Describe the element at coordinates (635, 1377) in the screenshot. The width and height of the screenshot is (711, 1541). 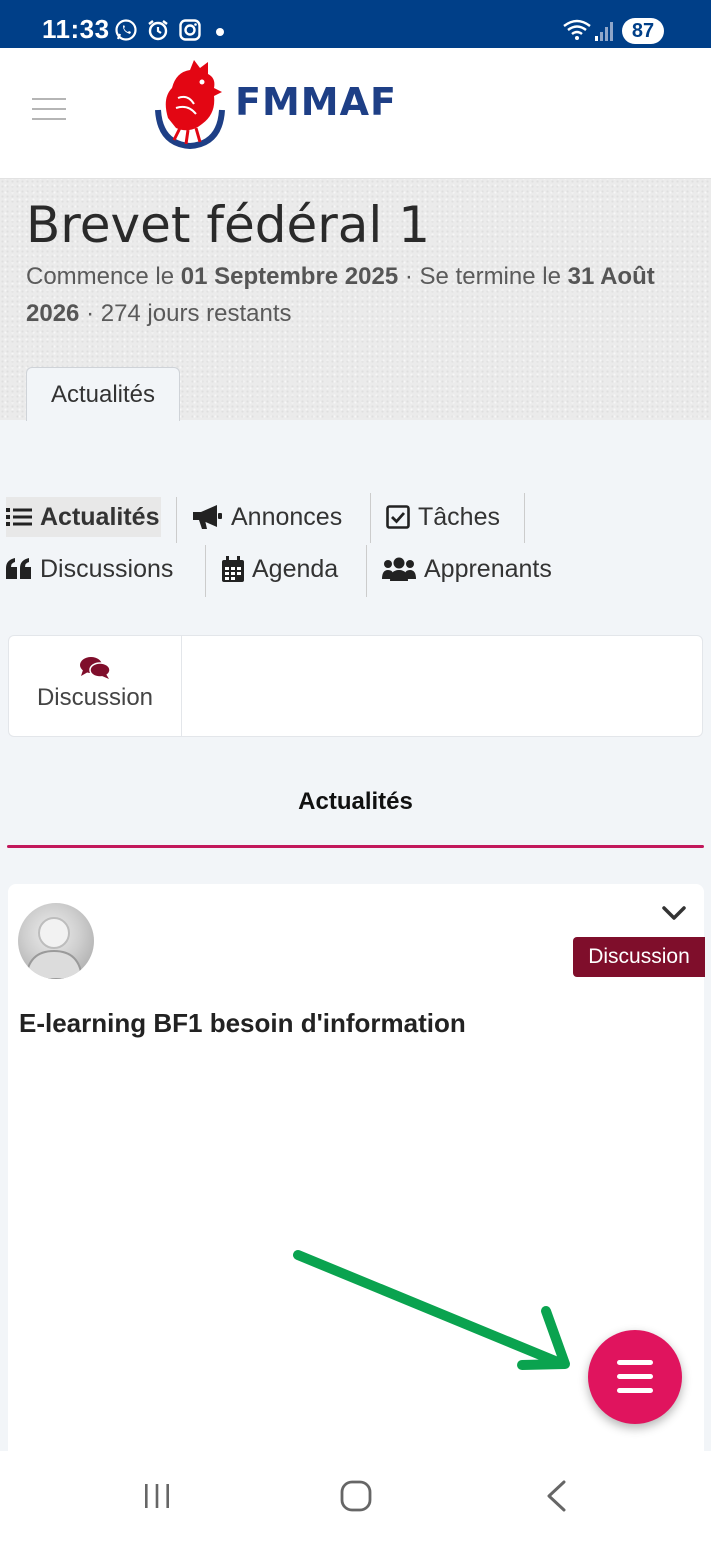
I see `floating-menu-button` at that location.